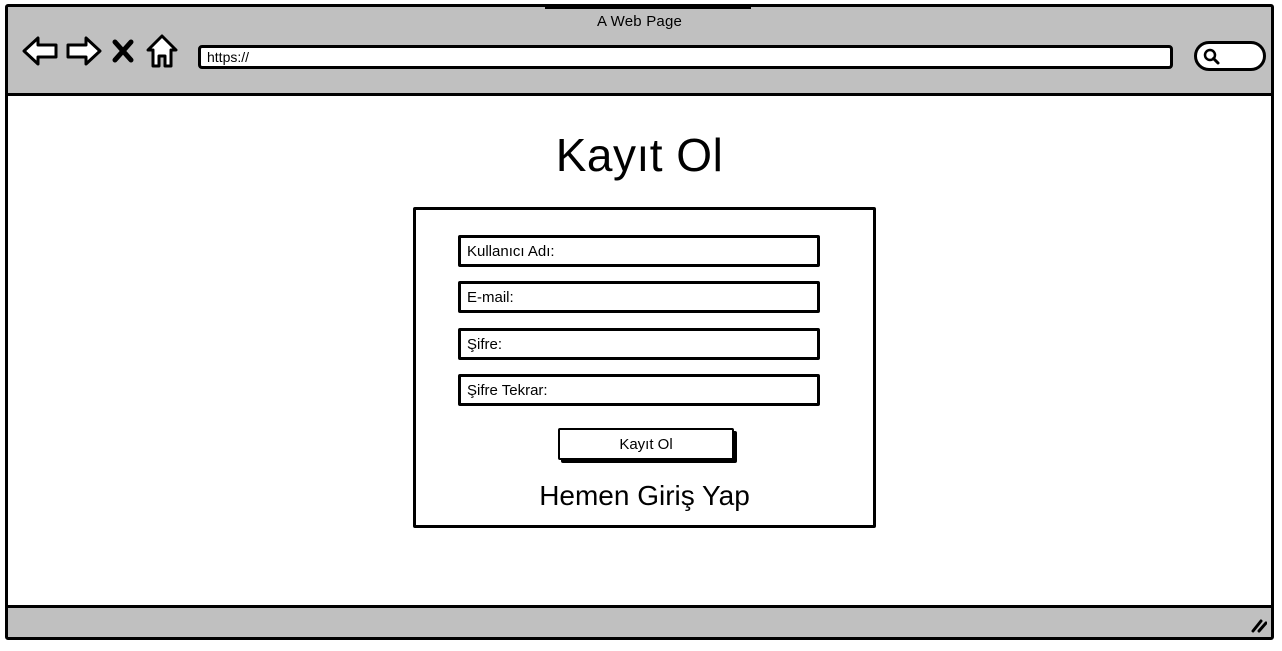  What do you see at coordinates (1258, 624) in the screenshot?
I see `resize-grip-icon` at bounding box center [1258, 624].